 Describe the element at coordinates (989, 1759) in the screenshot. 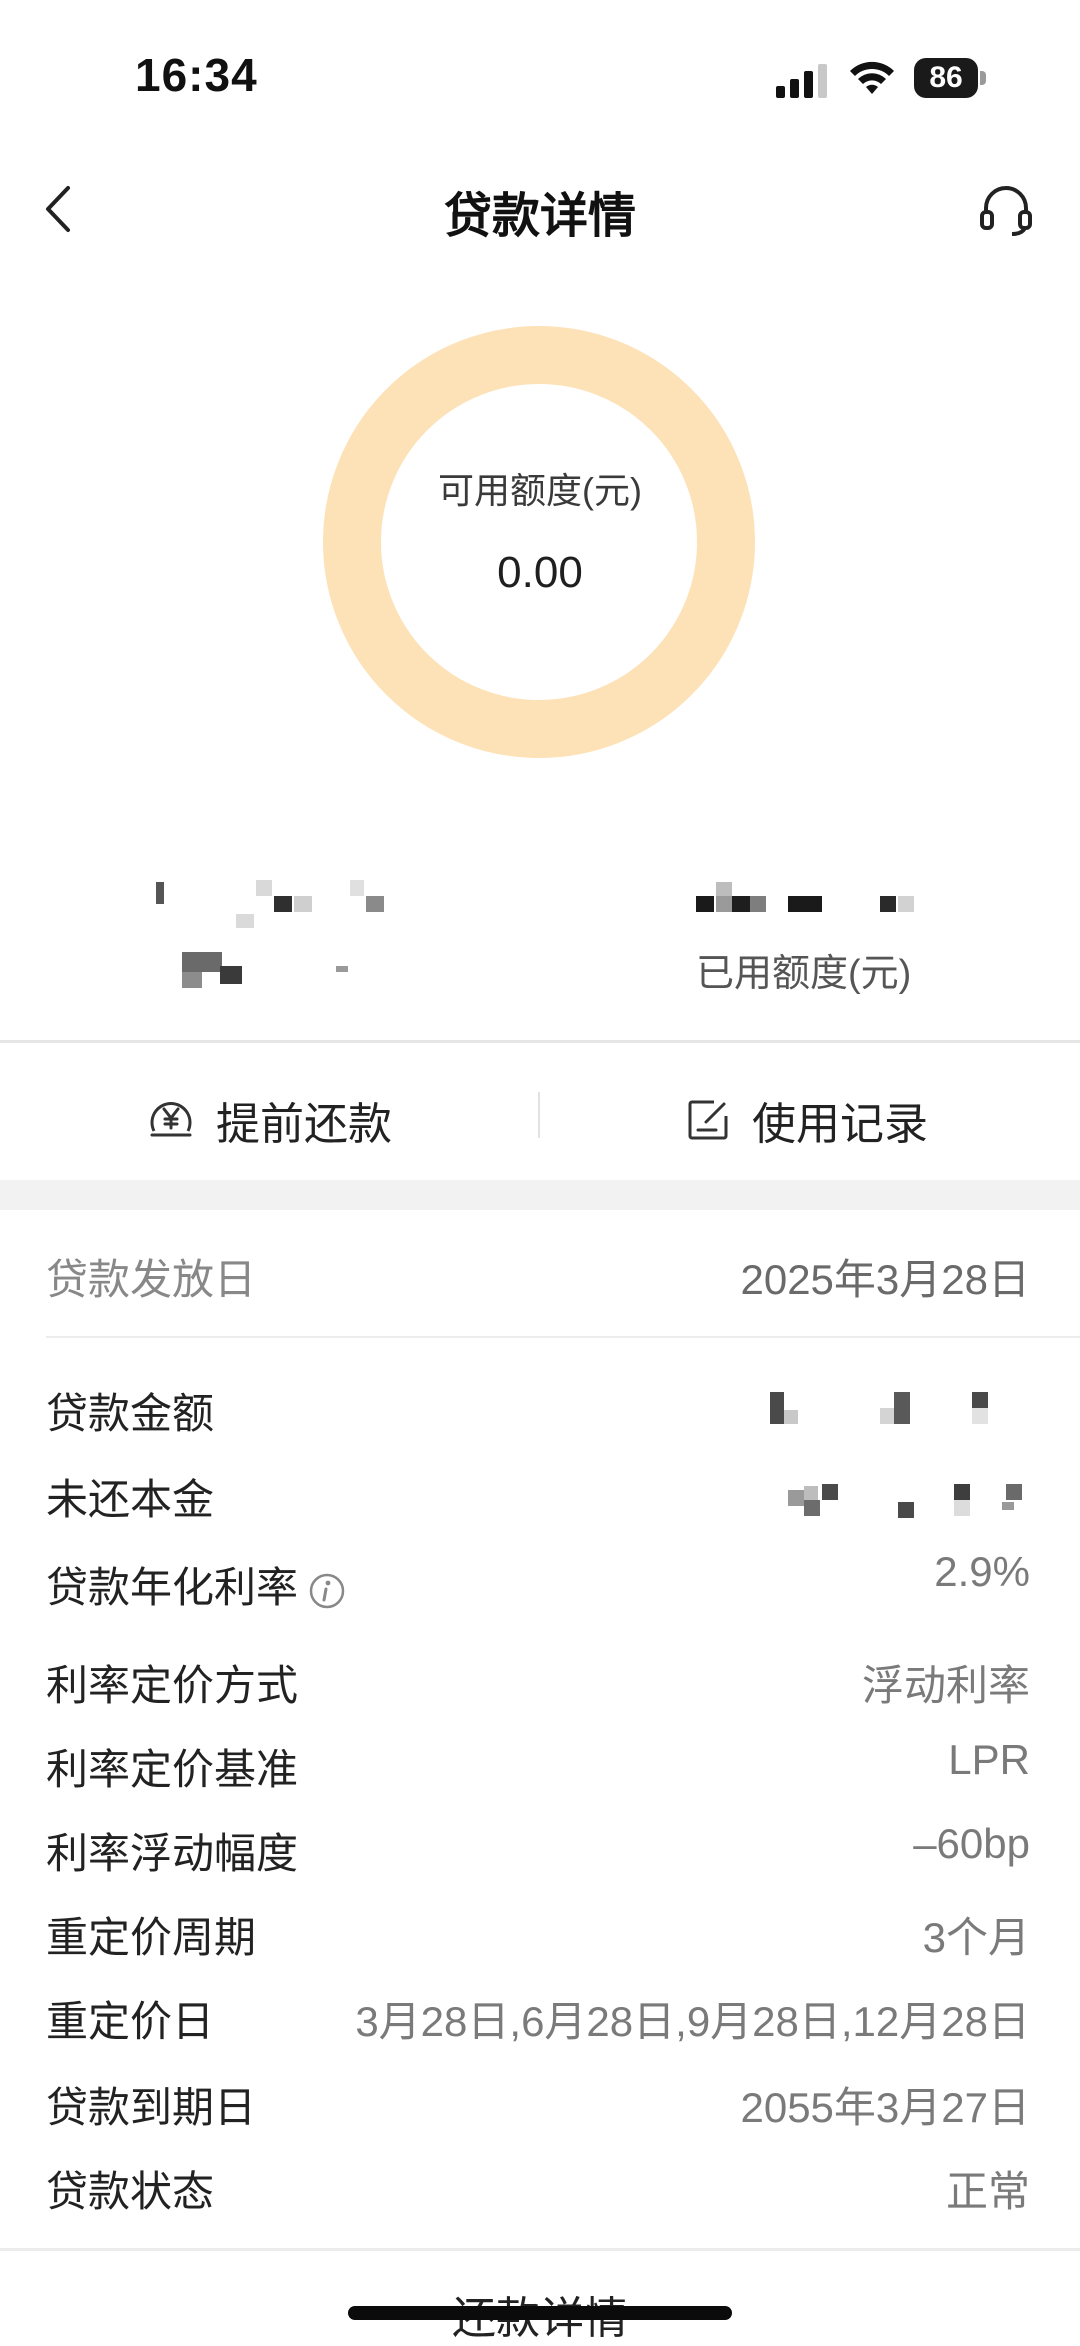

I see `pricing-base-value: LPR` at that location.